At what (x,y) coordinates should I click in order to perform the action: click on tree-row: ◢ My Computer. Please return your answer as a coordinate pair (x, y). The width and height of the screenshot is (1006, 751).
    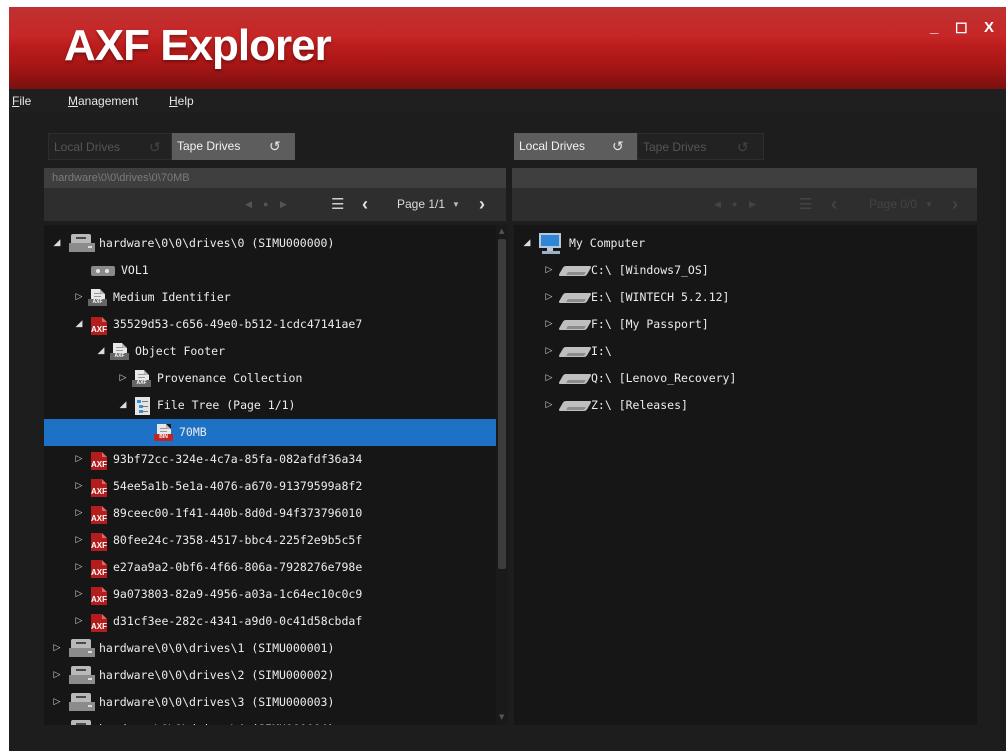
    Looking at the image, I should click on (745, 243).